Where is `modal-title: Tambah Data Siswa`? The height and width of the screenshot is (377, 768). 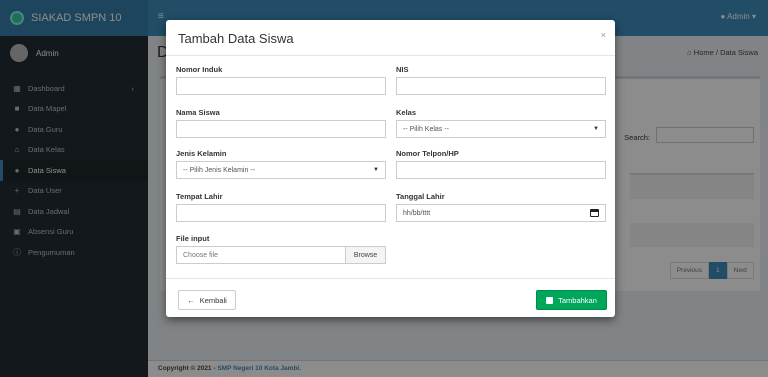
modal-title: Tambah Data Siswa is located at coordinates (236, 38).